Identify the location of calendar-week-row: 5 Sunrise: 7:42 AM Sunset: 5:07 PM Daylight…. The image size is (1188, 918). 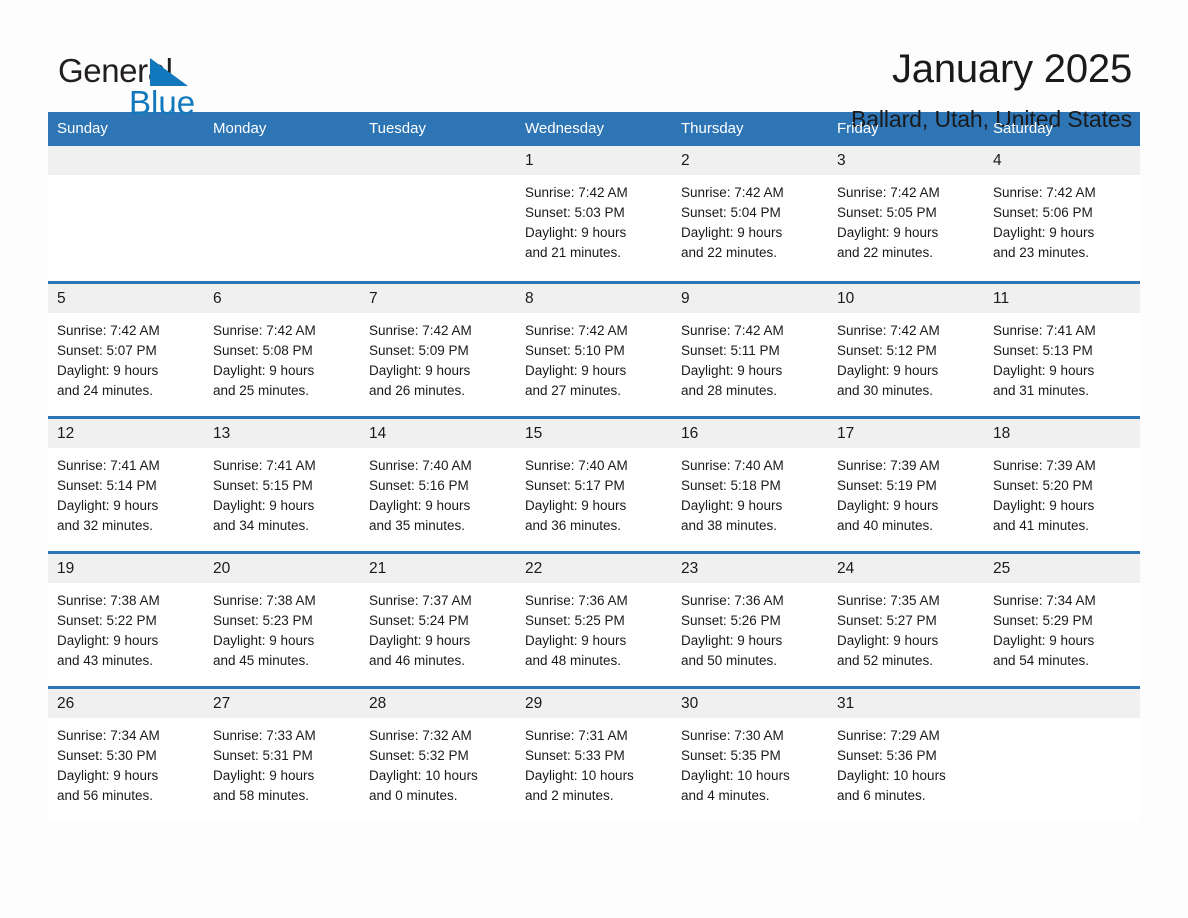
(594, 348).